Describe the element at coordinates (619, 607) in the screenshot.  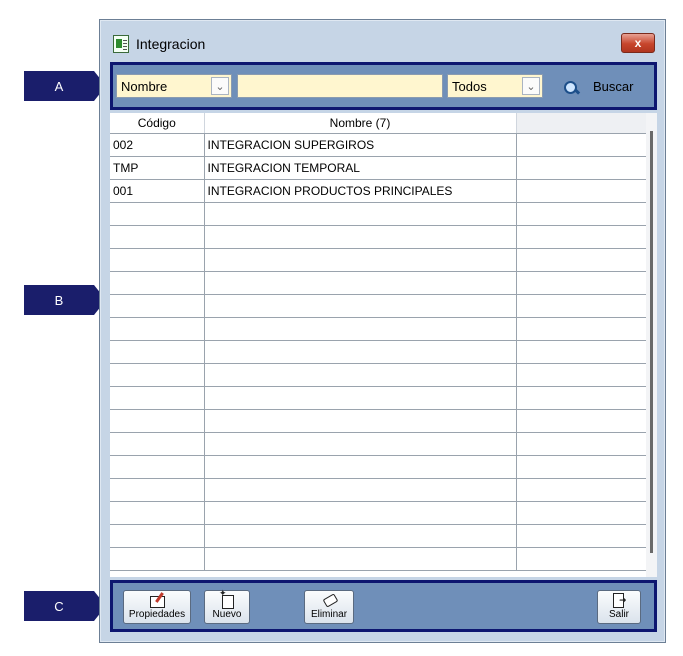
I see `salir-button: Salir` at that location.